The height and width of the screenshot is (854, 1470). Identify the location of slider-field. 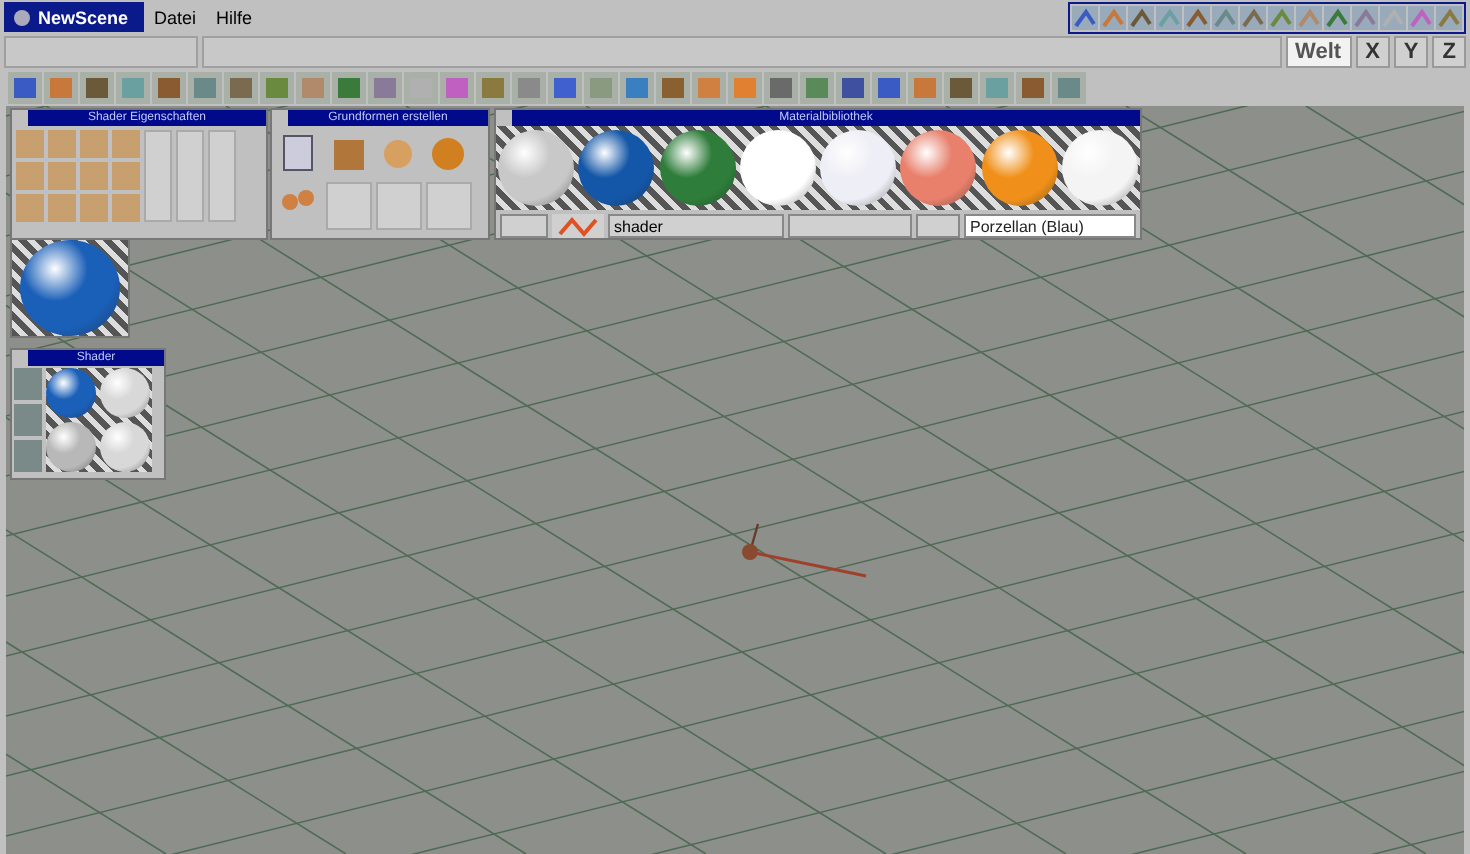
(850, 226).